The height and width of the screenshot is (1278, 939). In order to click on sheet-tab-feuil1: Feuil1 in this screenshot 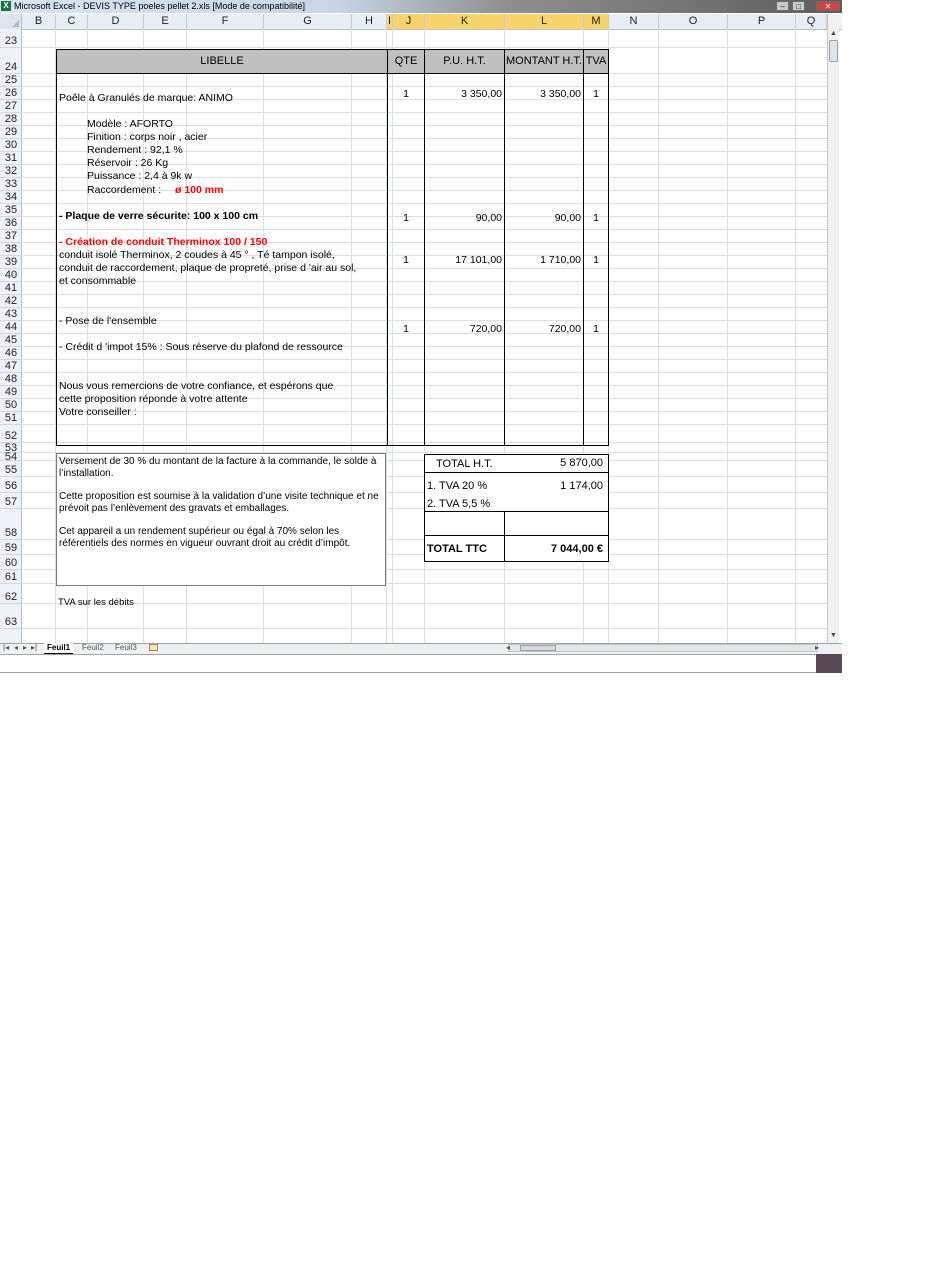, I will do `click(59, 648)`.